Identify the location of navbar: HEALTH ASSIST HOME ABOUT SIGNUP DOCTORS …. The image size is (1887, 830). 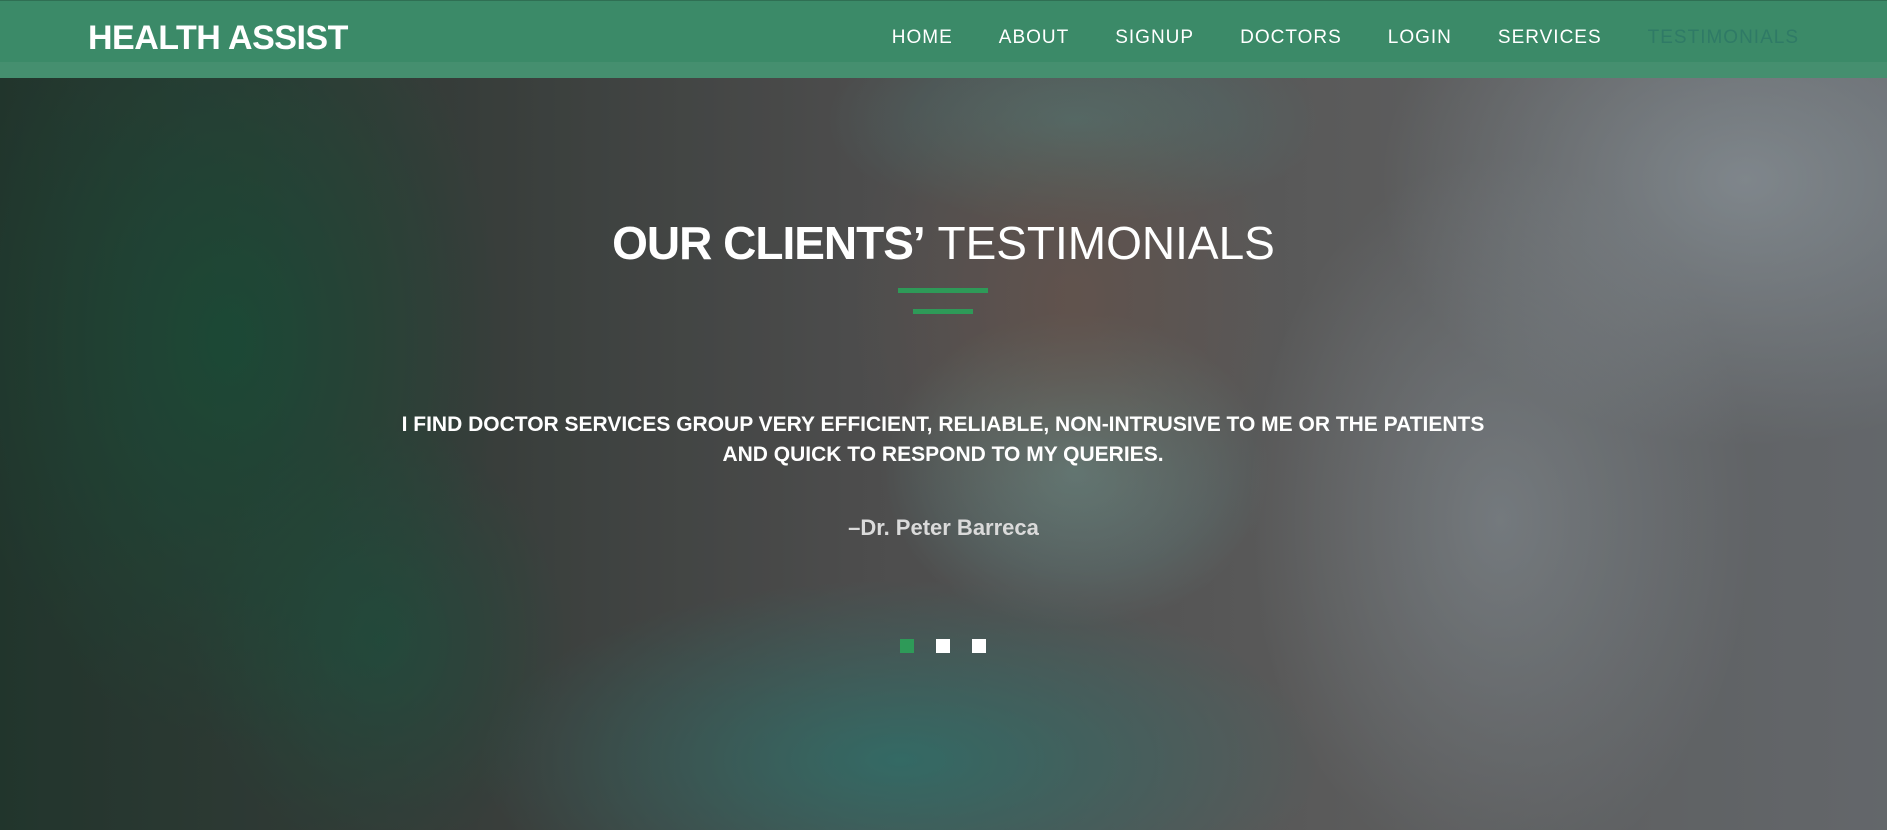
(943, 39).